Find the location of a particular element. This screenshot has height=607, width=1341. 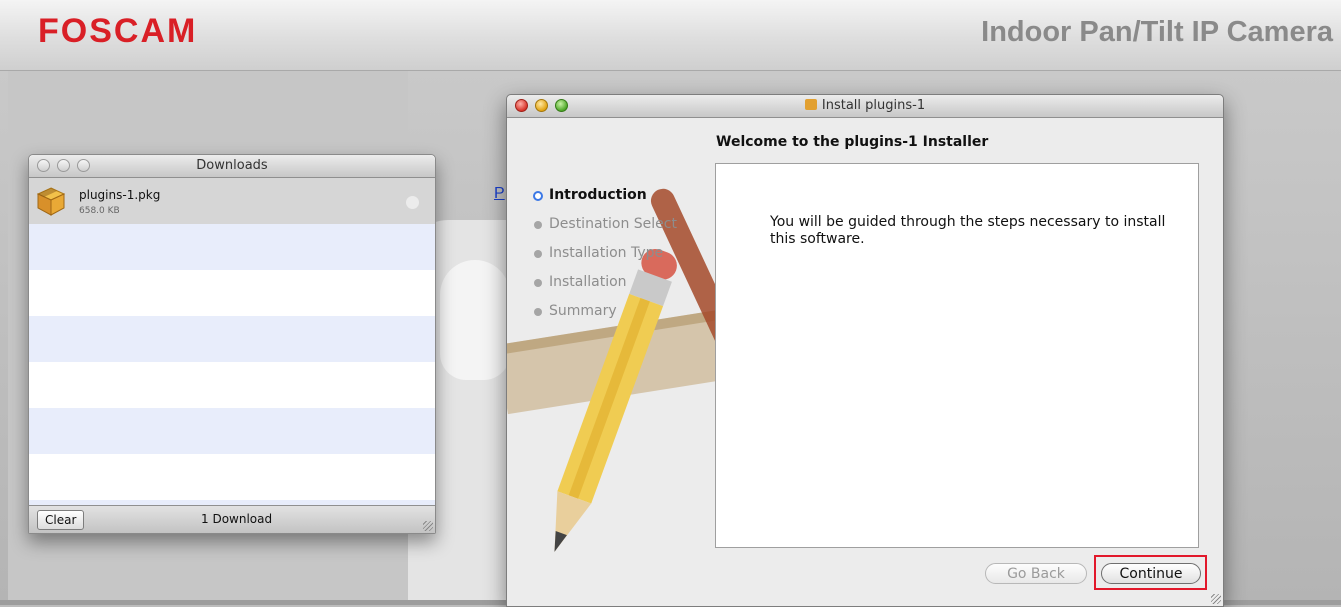

step-label: Installation Type is located at coordinates (606, 253).